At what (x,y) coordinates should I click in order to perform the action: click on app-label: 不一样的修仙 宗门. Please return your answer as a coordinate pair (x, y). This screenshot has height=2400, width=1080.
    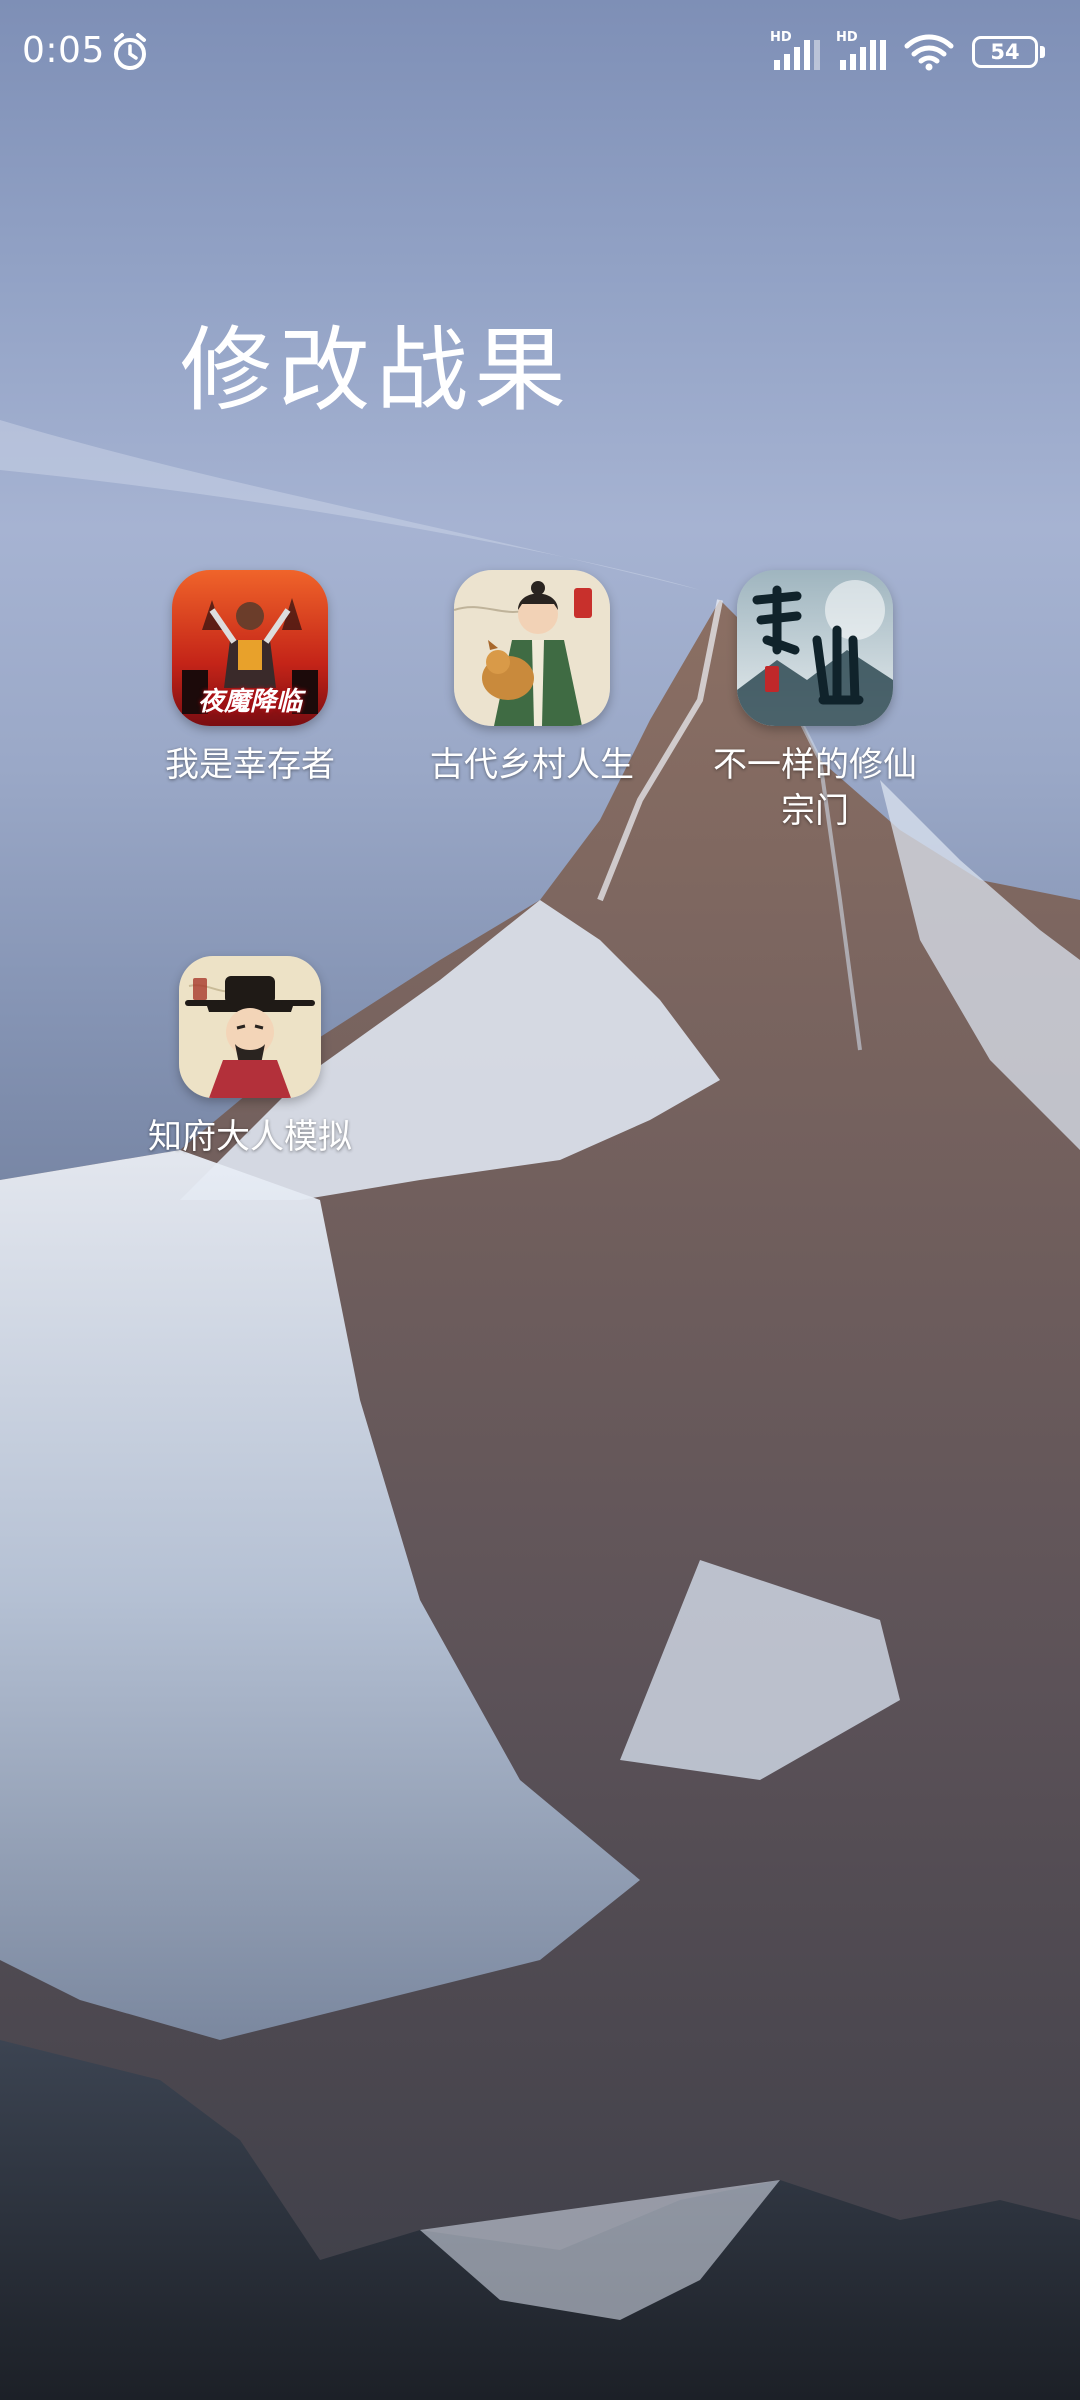
    Looking at the image, I should click on (815, 788).